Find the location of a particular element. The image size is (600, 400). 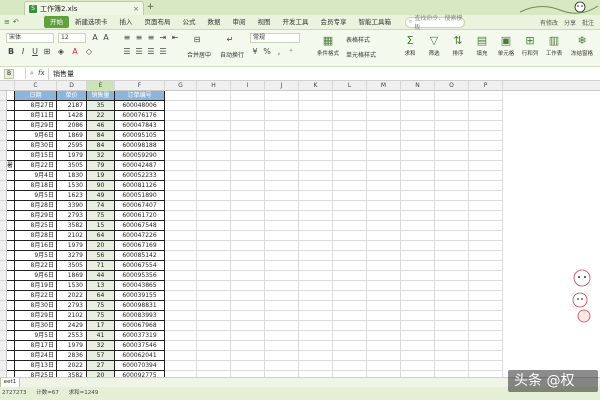

cell-price: 1979 is located at coordinates (72, 346).